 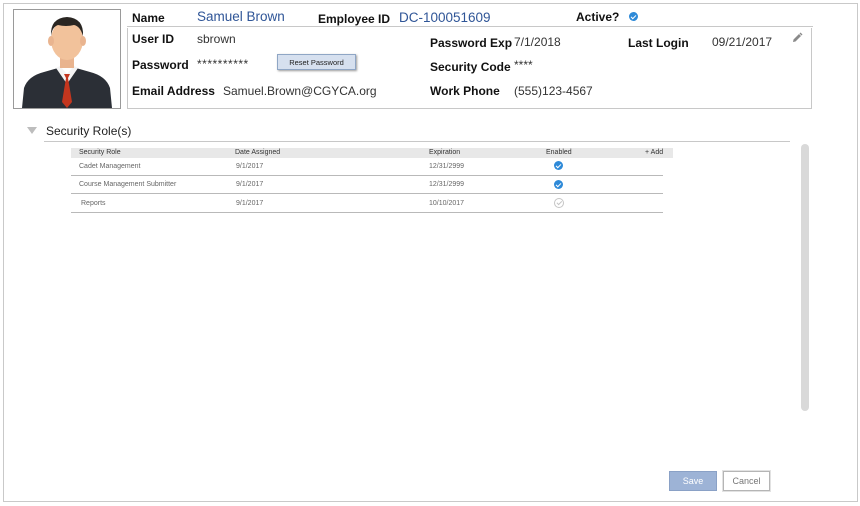 I want to click on section-divider, so click(x=417, y=141).